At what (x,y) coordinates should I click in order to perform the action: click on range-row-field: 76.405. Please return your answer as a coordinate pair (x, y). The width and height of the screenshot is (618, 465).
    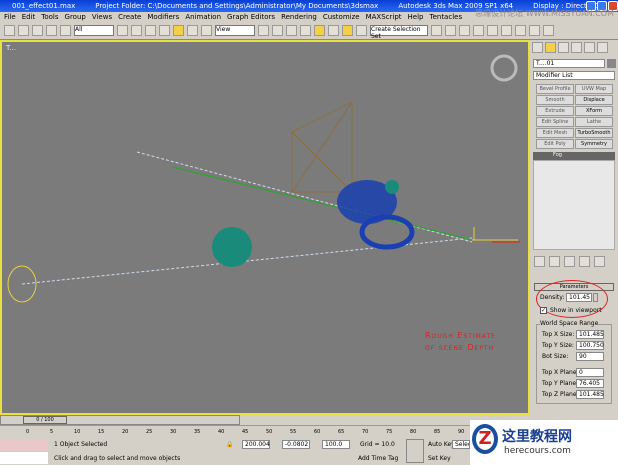
    Looking at the image, I should click on (590, 383).